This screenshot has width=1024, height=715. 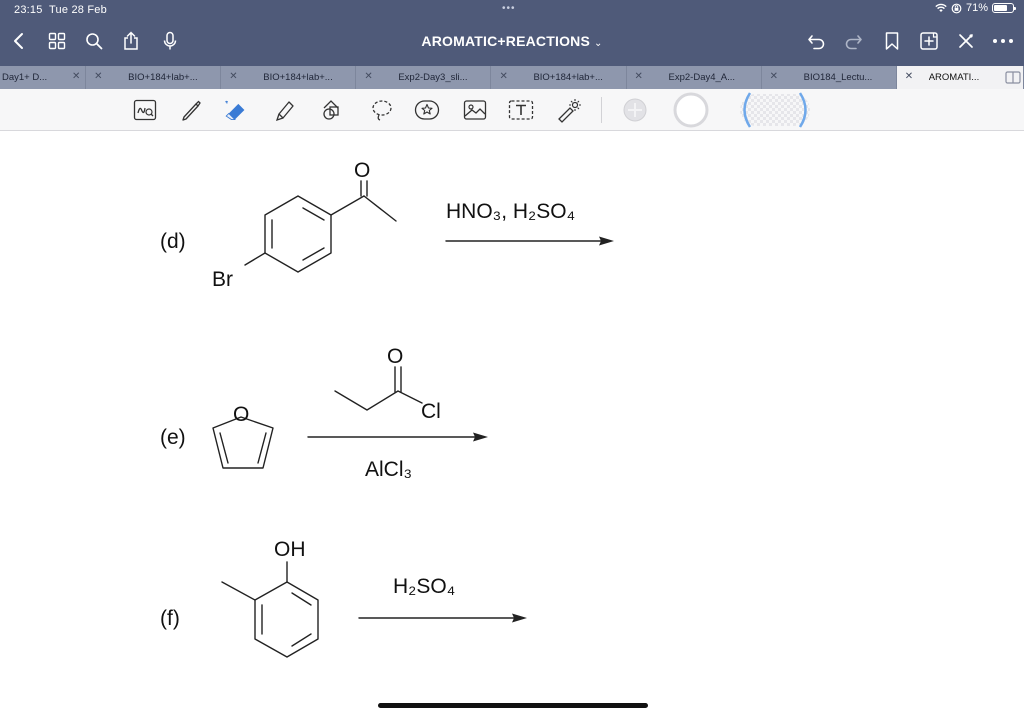 I want to click on highlighter-icon, so click(x=285, y=110).